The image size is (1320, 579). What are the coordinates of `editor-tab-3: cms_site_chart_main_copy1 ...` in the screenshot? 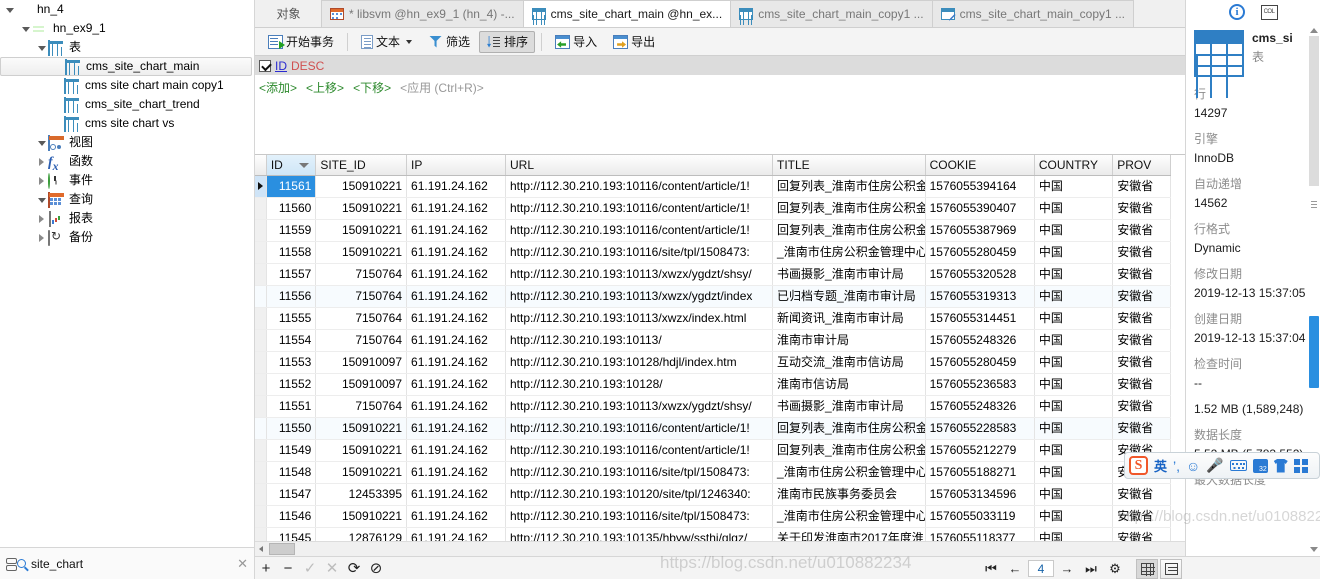 It's located at (831, 13).